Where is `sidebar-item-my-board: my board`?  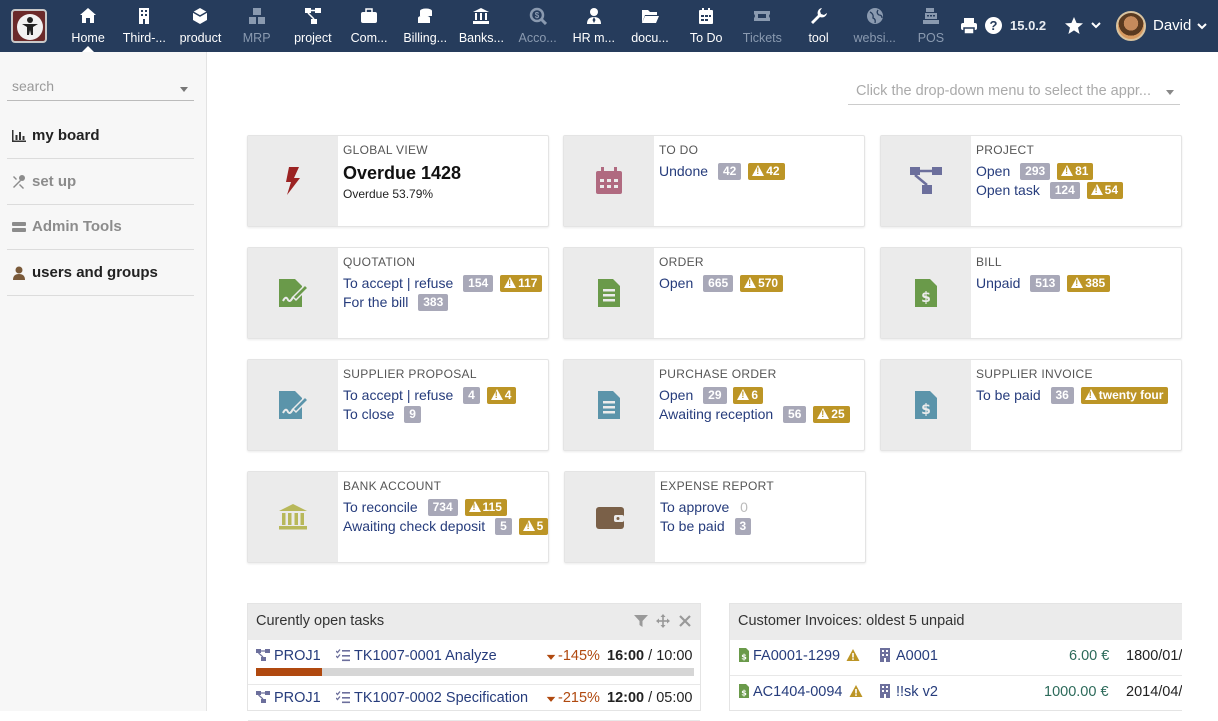 sidebar-item-my-board: my board is located at coordinates (100, 136).